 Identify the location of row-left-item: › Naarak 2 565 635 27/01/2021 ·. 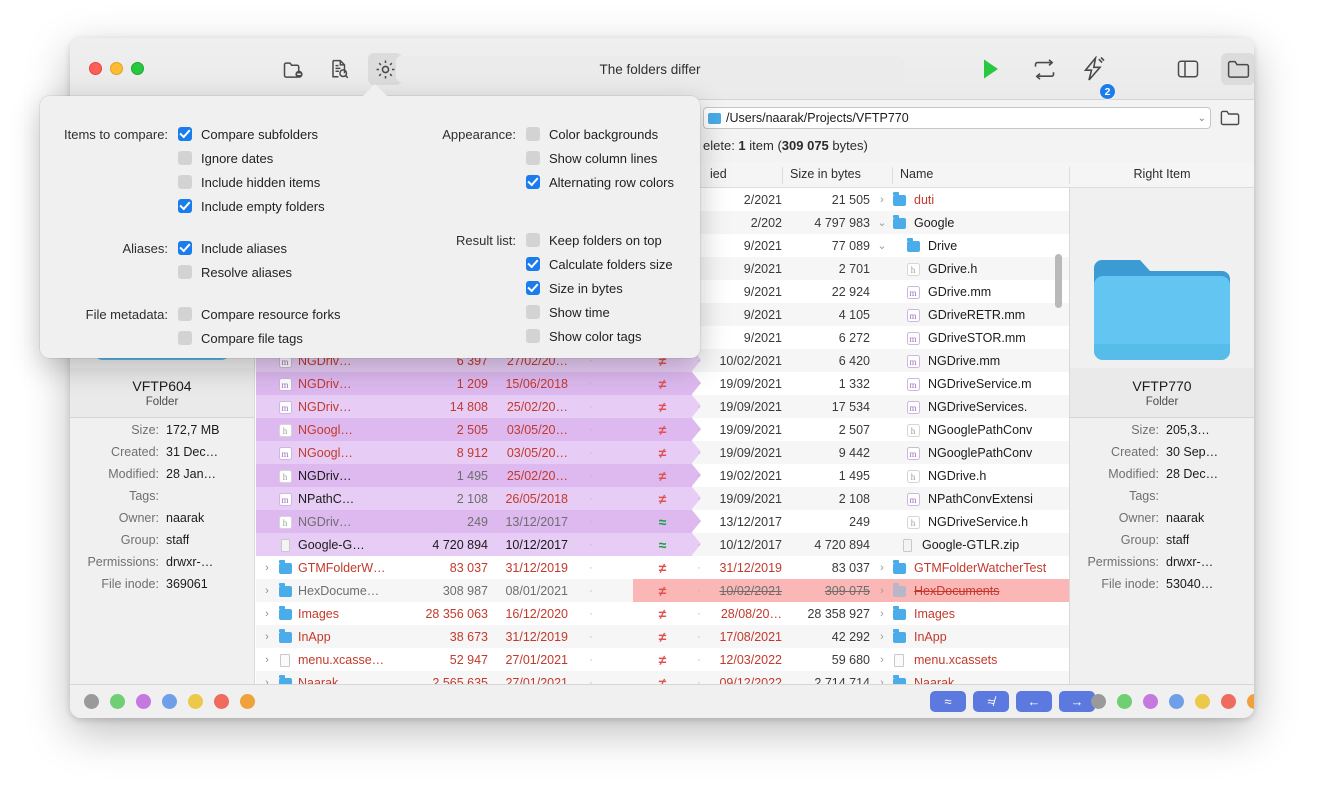
(444, 677).